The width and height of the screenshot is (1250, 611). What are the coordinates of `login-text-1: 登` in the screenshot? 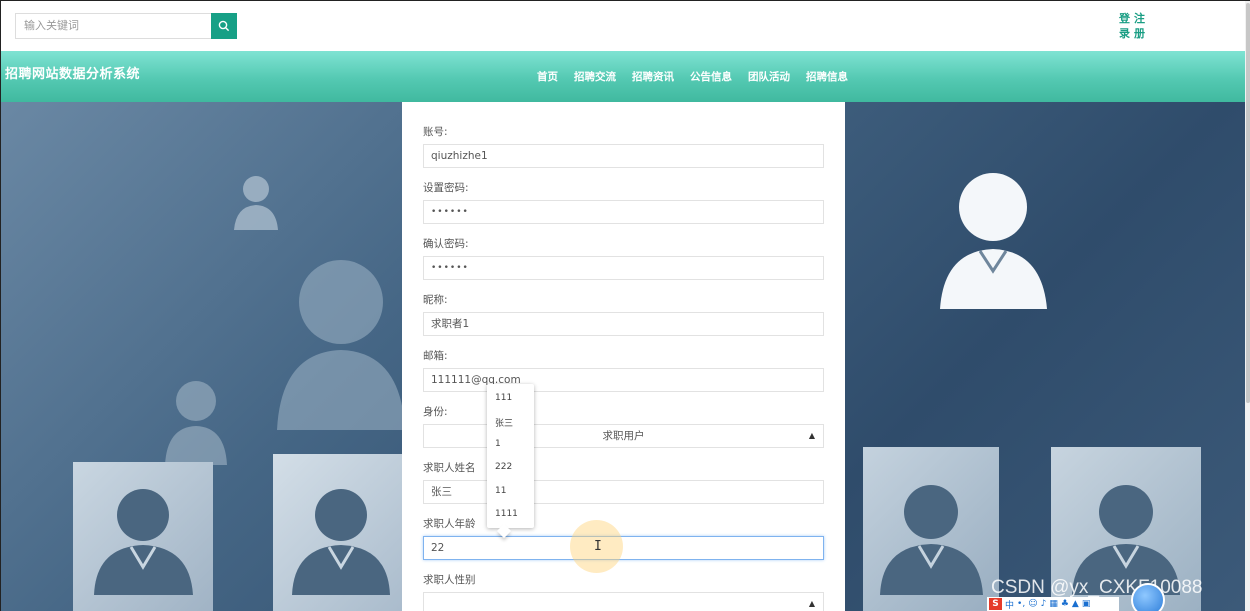 It's located at (1124, 18).